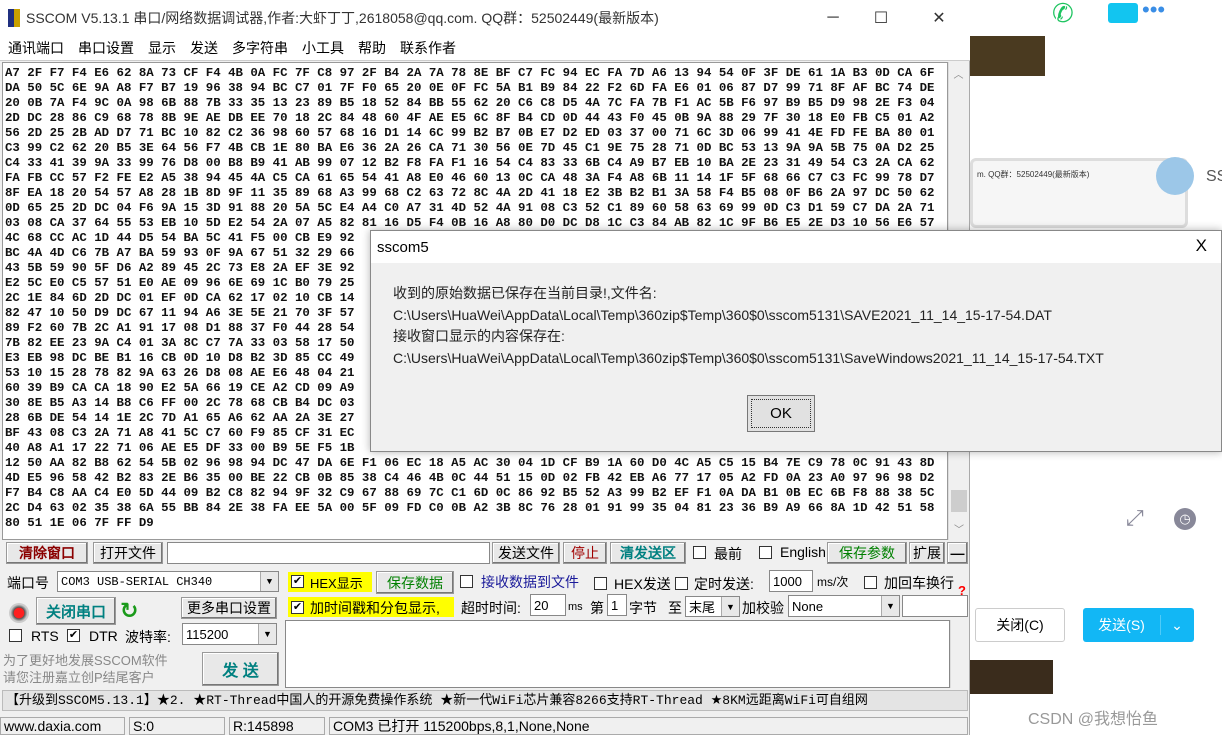  I want to click on status-port: COM3 已打开 115200bps,8,1,None,None, so click(648, 726).